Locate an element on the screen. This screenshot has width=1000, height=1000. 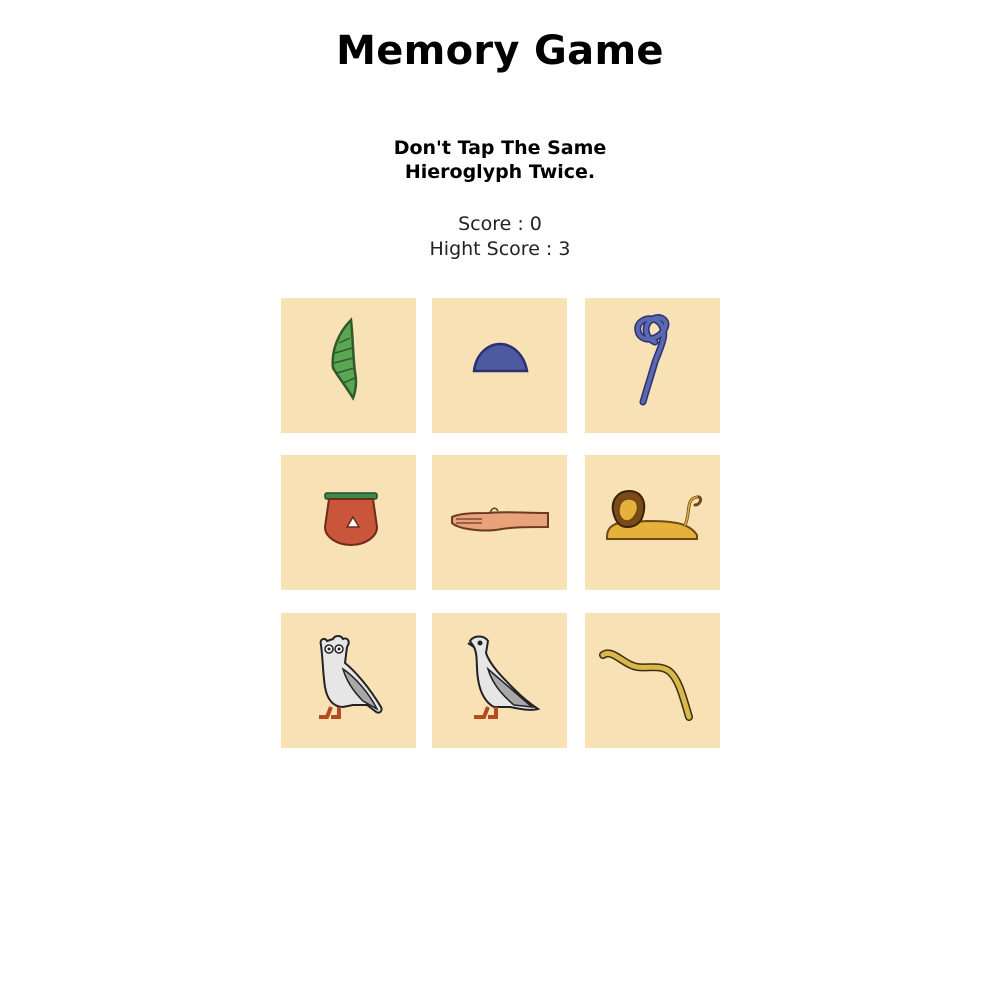
tile-reed-leaf is located at coordinates (348, 365).